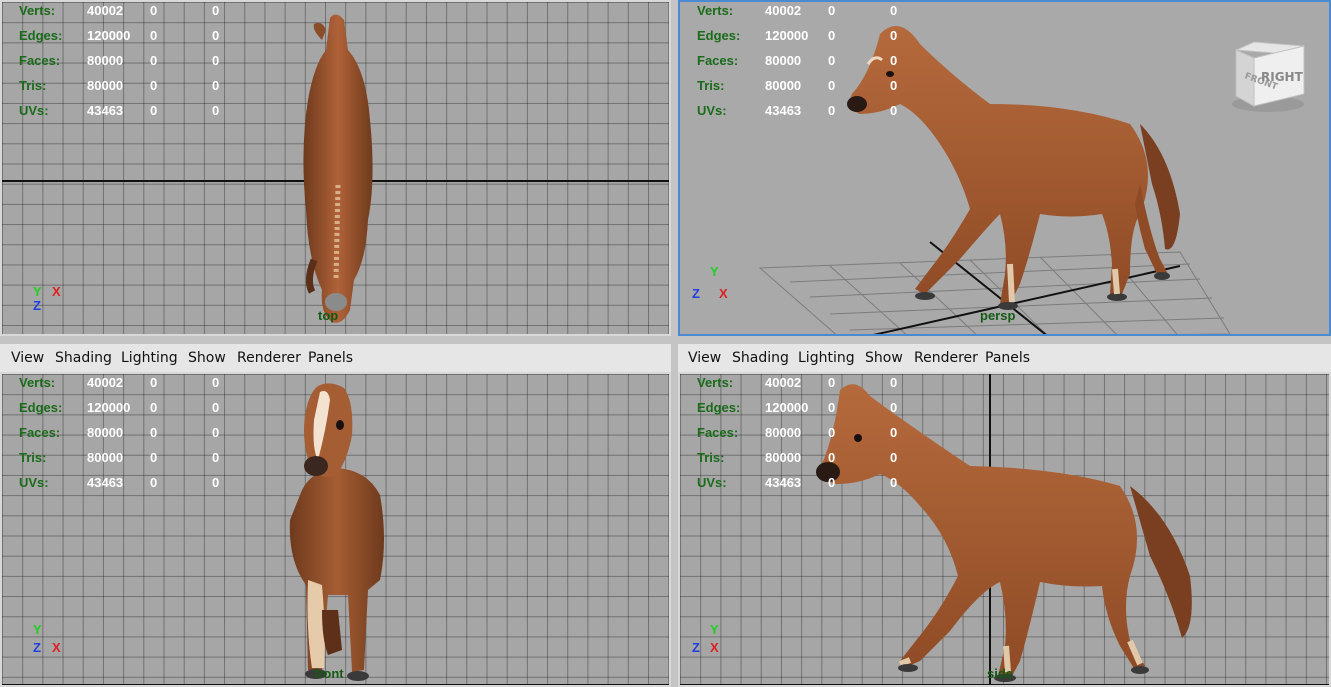 This screenshot has width=1331, height=687. I want to click on horse-model-side-view, so click(1010, 531).